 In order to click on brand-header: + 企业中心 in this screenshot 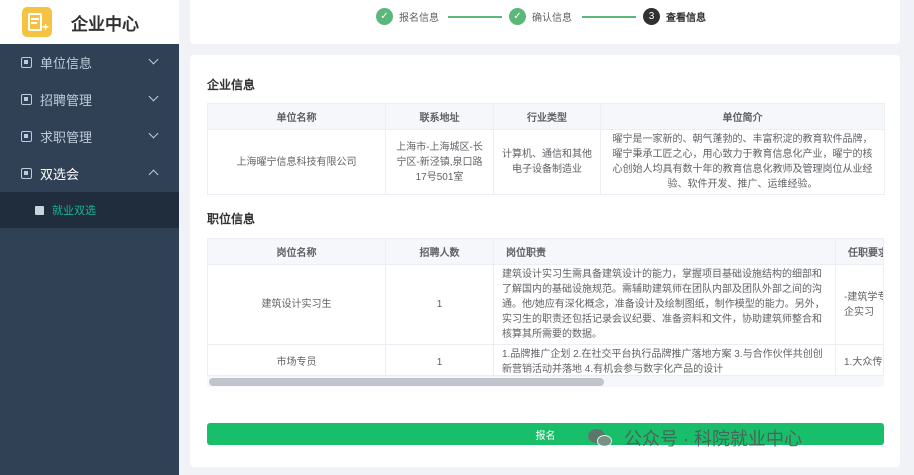, I will do `click(89, 22)`.